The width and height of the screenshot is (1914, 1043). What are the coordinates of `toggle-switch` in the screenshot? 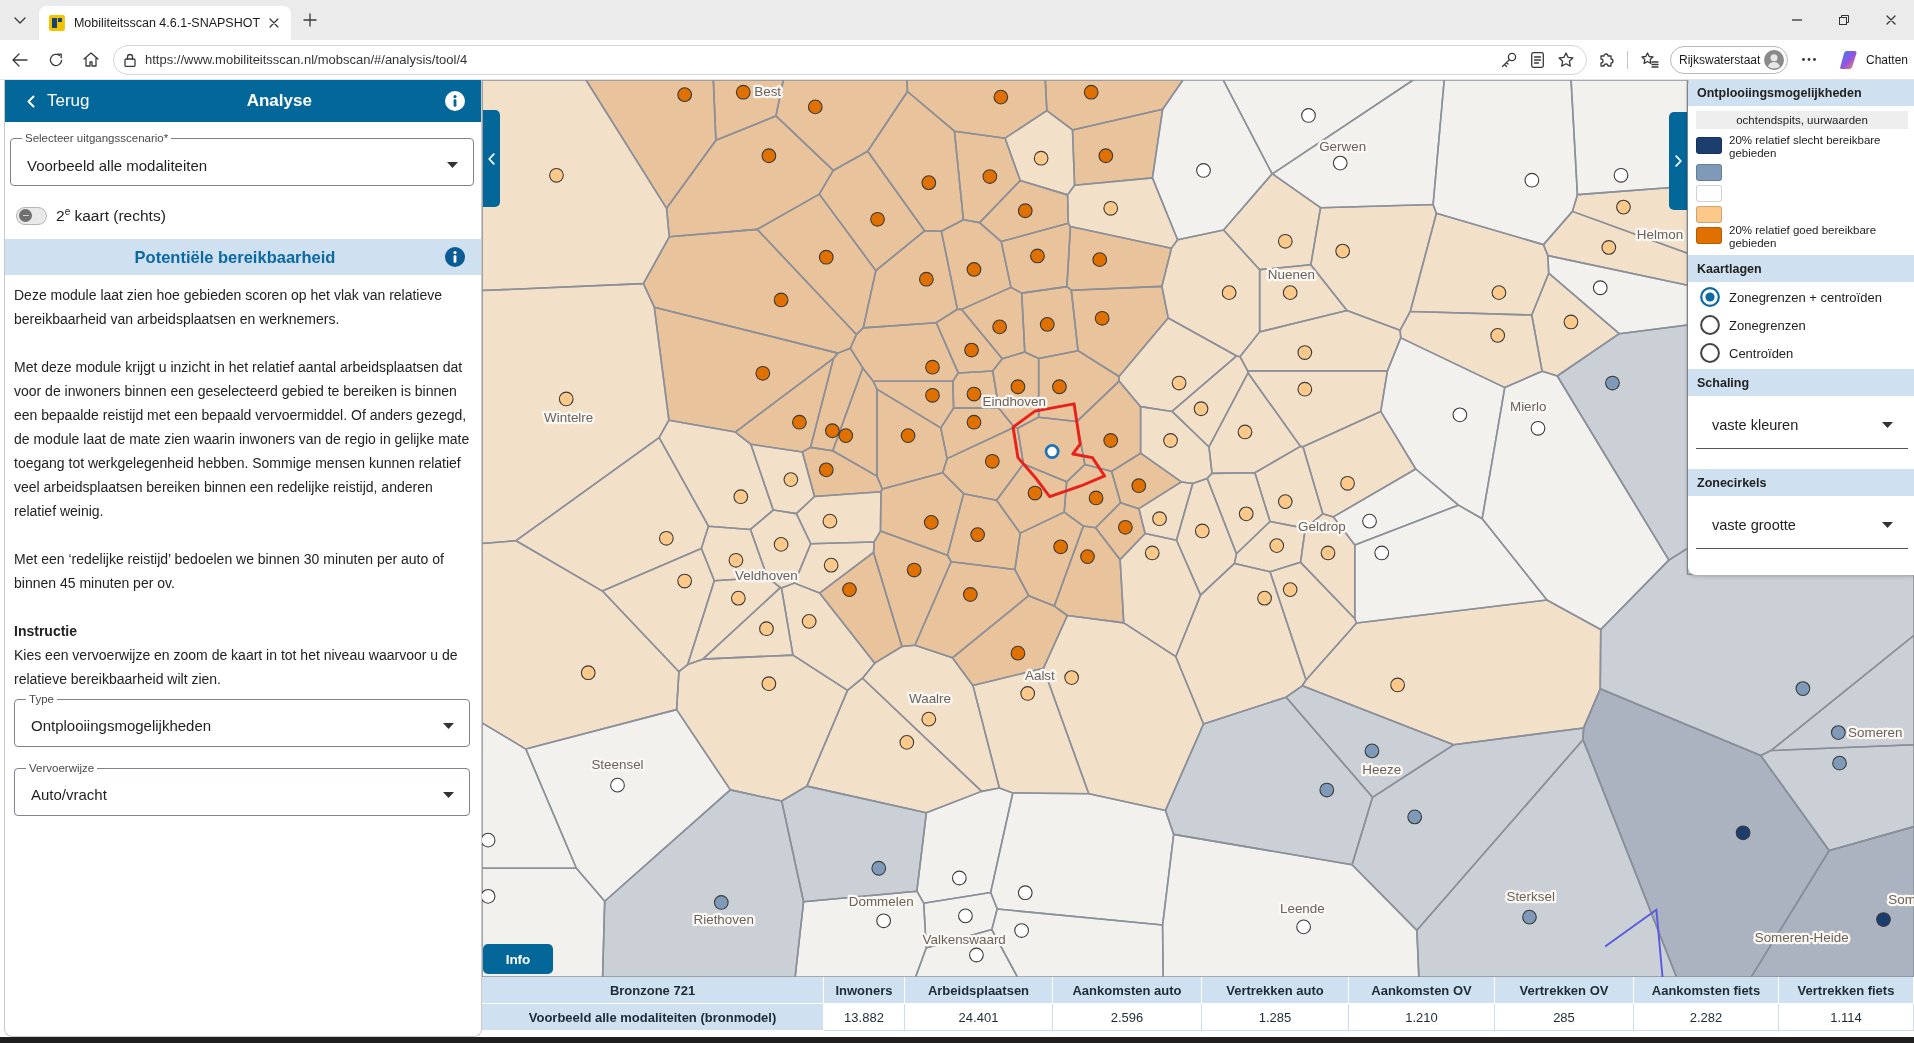 It's located at (31, 215).